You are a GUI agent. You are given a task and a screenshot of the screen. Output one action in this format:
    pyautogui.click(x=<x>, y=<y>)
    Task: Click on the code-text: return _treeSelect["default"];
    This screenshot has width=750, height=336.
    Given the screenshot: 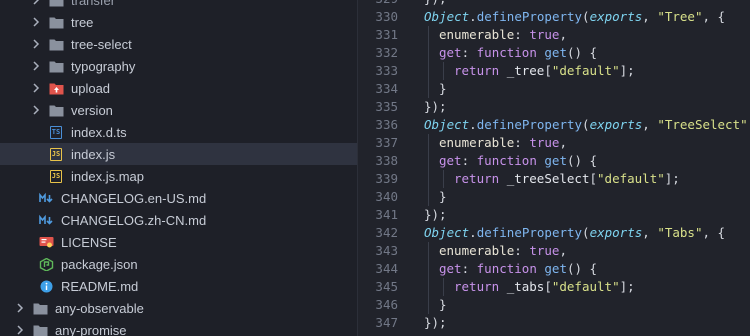 What is the action you would take?
    pyautogui.click(x=567, y=178)
    